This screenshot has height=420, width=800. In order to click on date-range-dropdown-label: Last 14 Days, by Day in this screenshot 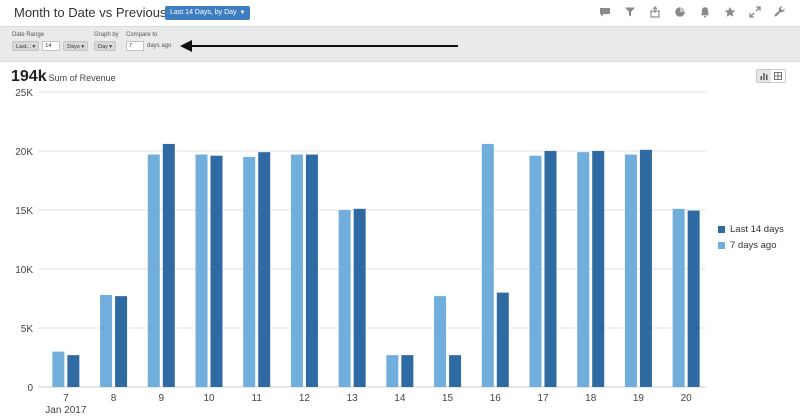, I will do `click(203, 12)`.